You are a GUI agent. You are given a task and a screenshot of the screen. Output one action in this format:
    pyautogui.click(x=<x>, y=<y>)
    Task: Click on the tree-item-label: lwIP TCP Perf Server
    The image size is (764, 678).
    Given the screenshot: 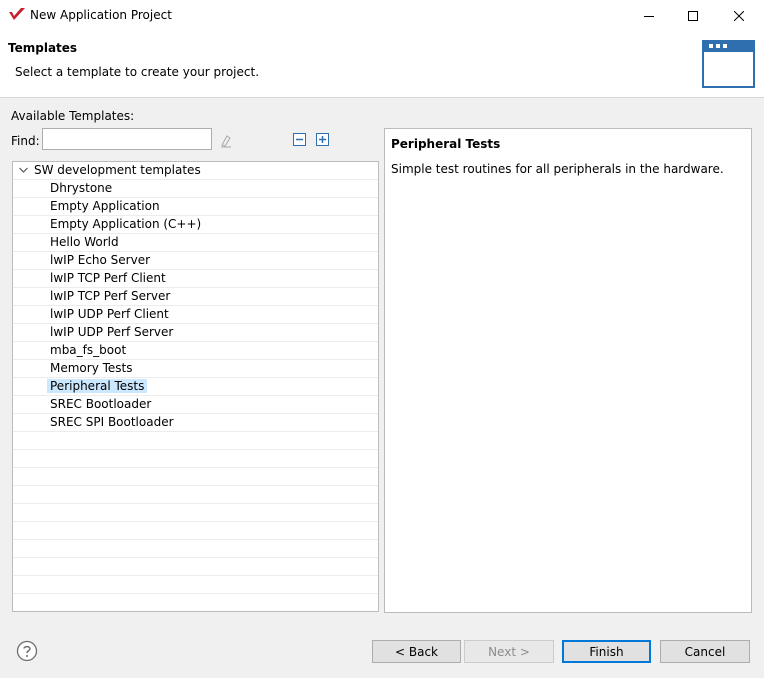 What is the action you would take?
    pyautogui.click(x=110, y=296)
    